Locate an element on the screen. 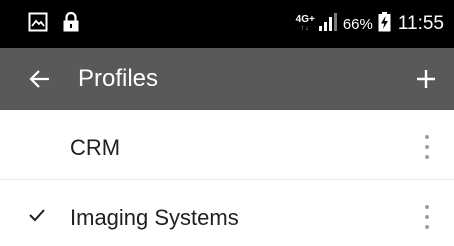 The width and height of the screenshot is (454, 246). signal-strength-icon is located at coordinates (328, 24).